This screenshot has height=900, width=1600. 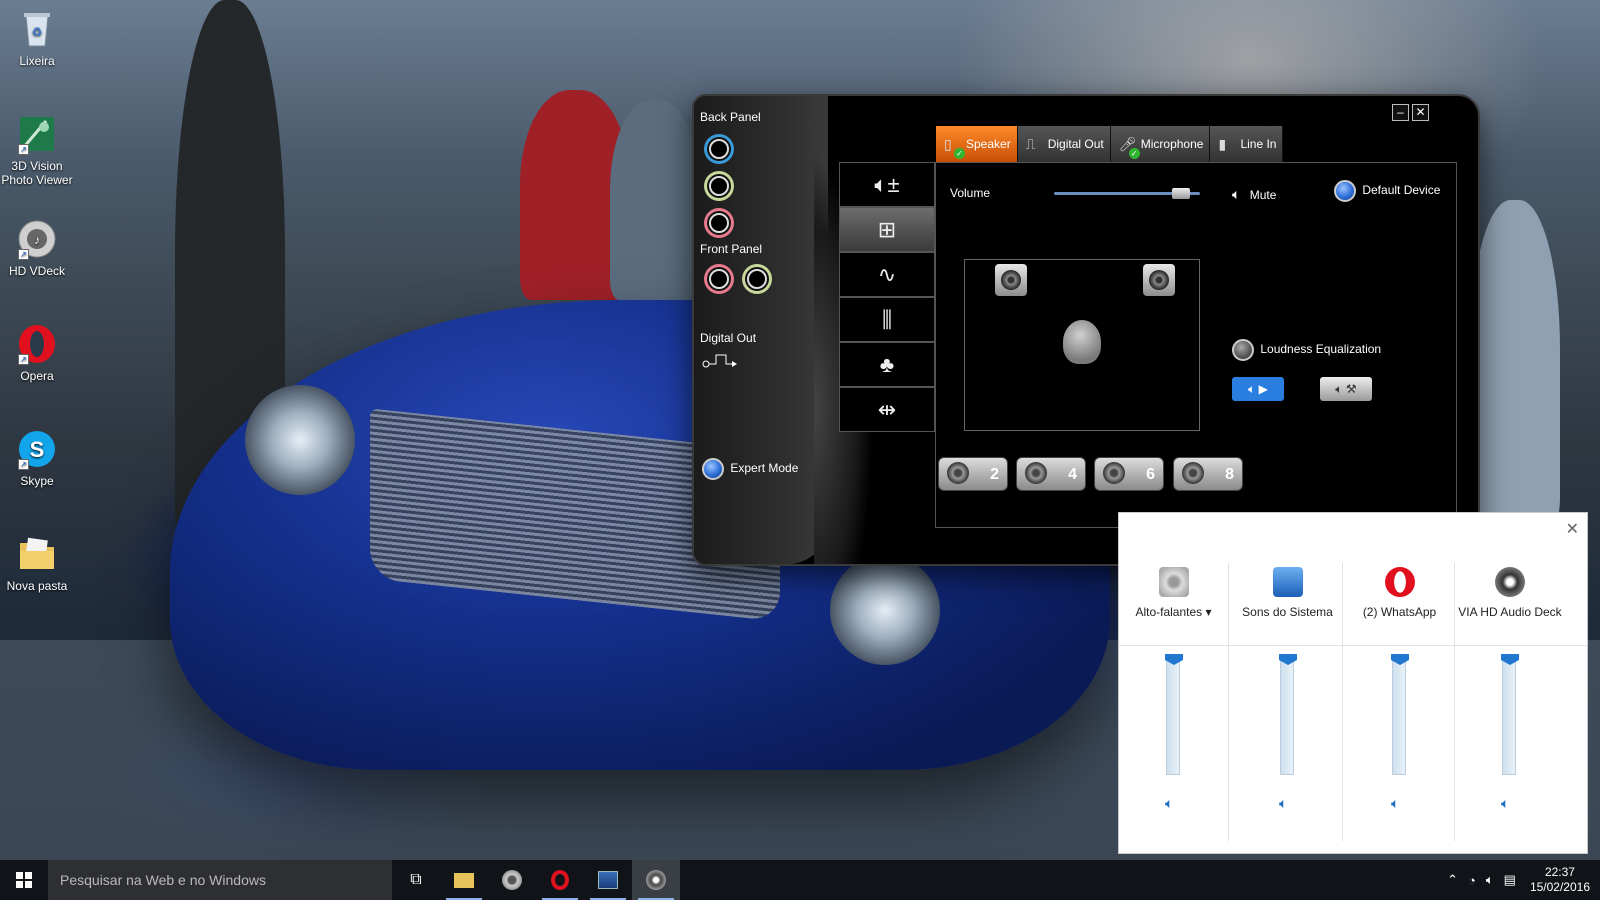 I want to click on speaker-tools-button: 🔈︎ ⚒, so click(x=1346, y=389).